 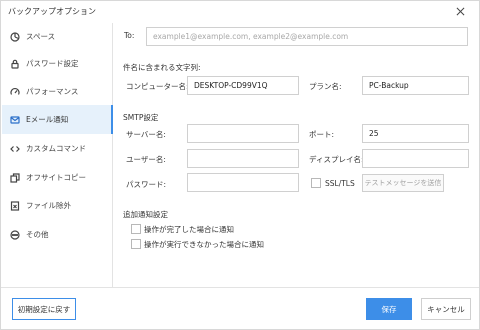 I want to click on lock-icon, so click(x=15, y=64).